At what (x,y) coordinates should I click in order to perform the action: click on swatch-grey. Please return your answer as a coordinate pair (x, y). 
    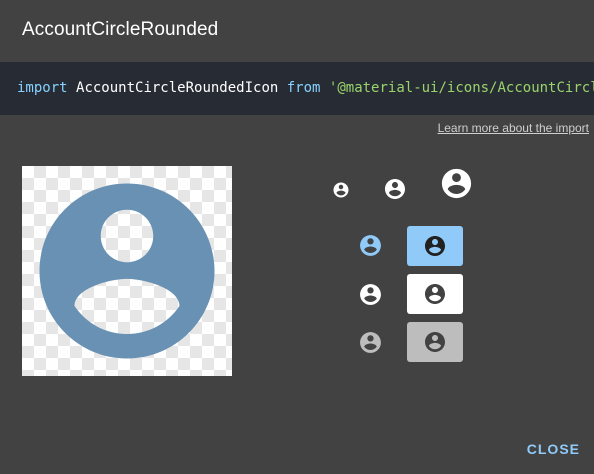
    Looking at the image, I should click on (435, 342).